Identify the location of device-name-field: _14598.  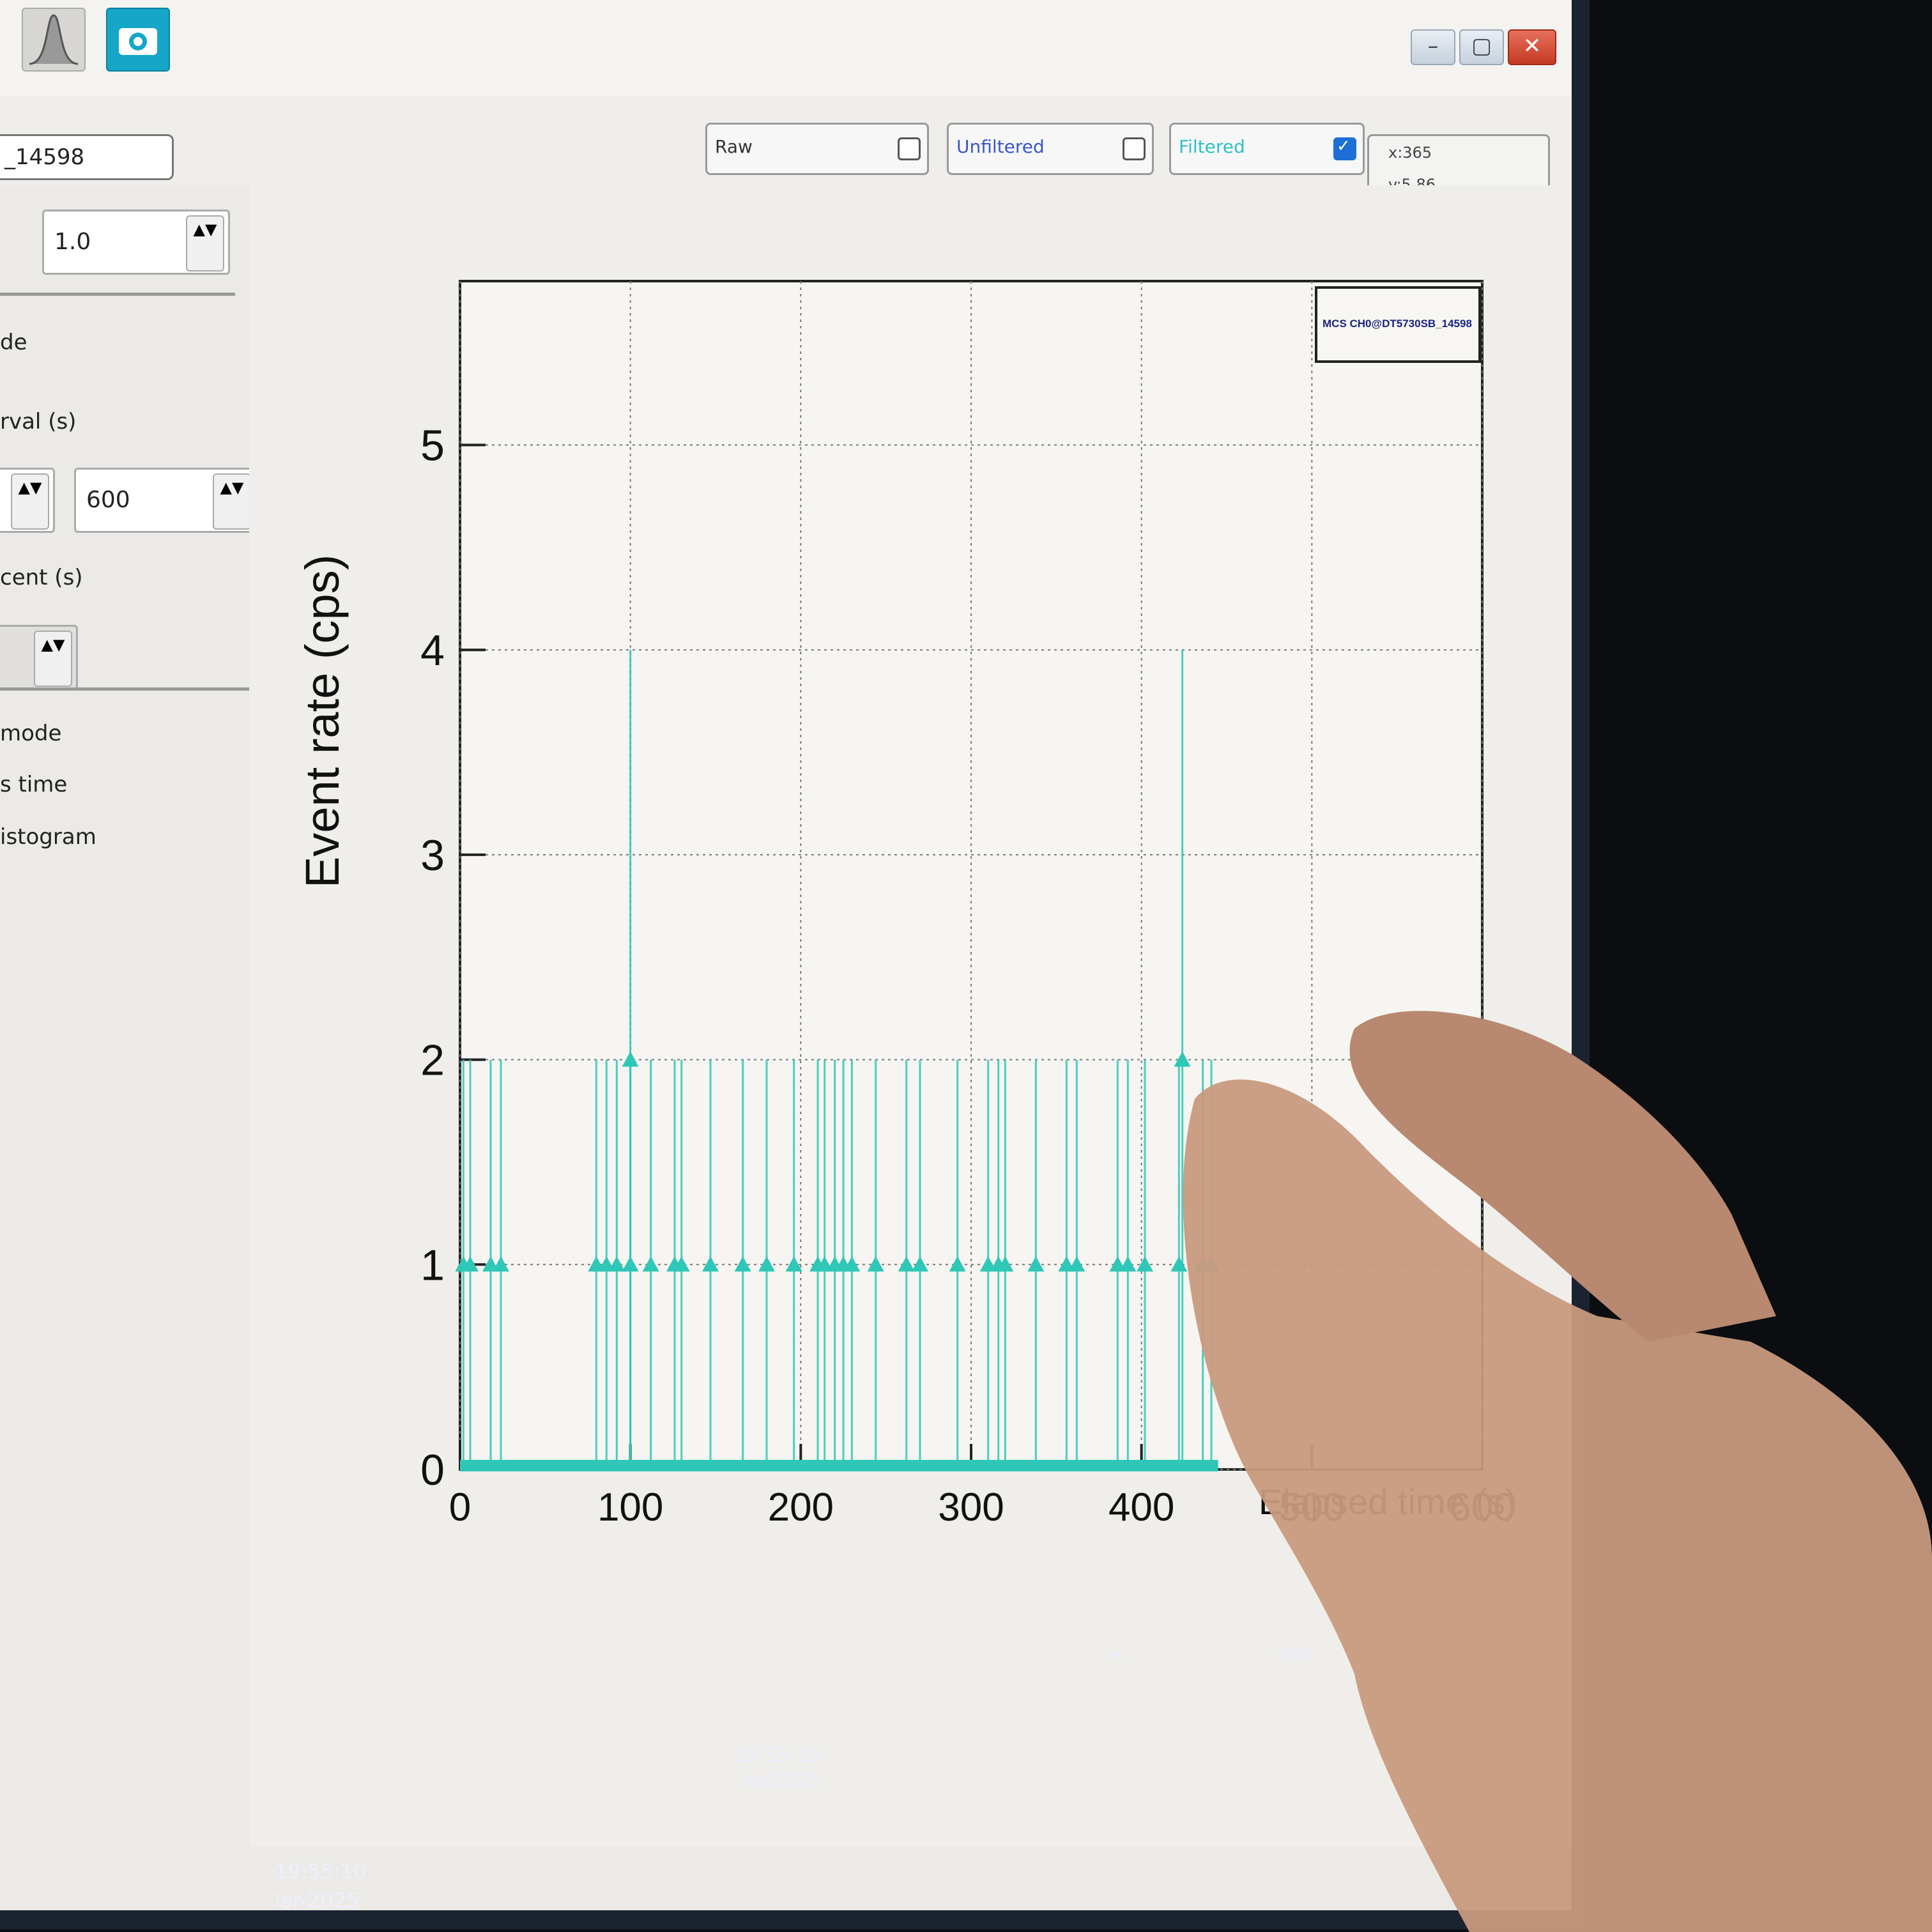
(87, 157).